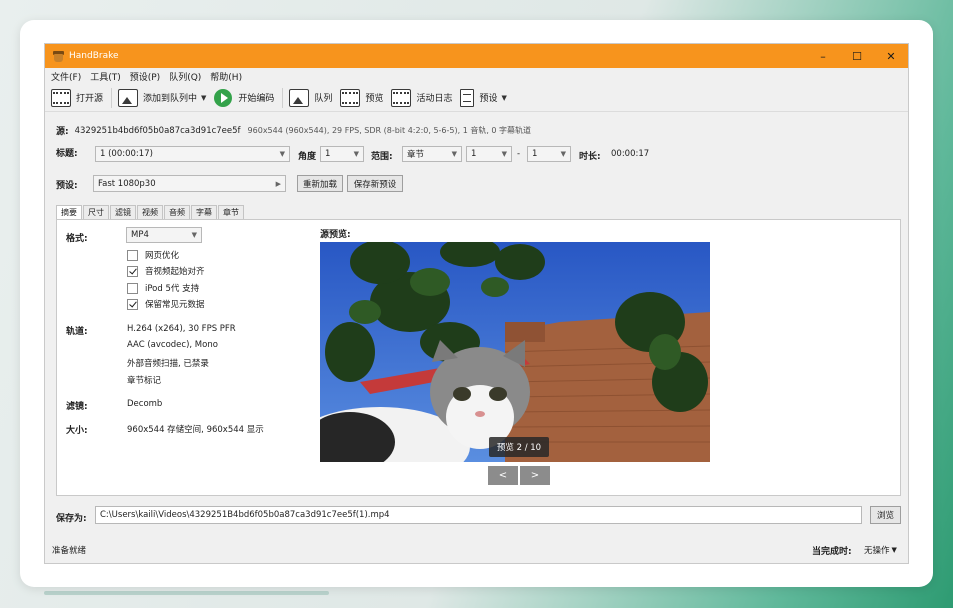 Image resolution: width=953 pixels, height=608 pixels. Describe the element at coordinates (226, 76) in the screenshot. I see `menu-help: 帮助(H)` at that location.